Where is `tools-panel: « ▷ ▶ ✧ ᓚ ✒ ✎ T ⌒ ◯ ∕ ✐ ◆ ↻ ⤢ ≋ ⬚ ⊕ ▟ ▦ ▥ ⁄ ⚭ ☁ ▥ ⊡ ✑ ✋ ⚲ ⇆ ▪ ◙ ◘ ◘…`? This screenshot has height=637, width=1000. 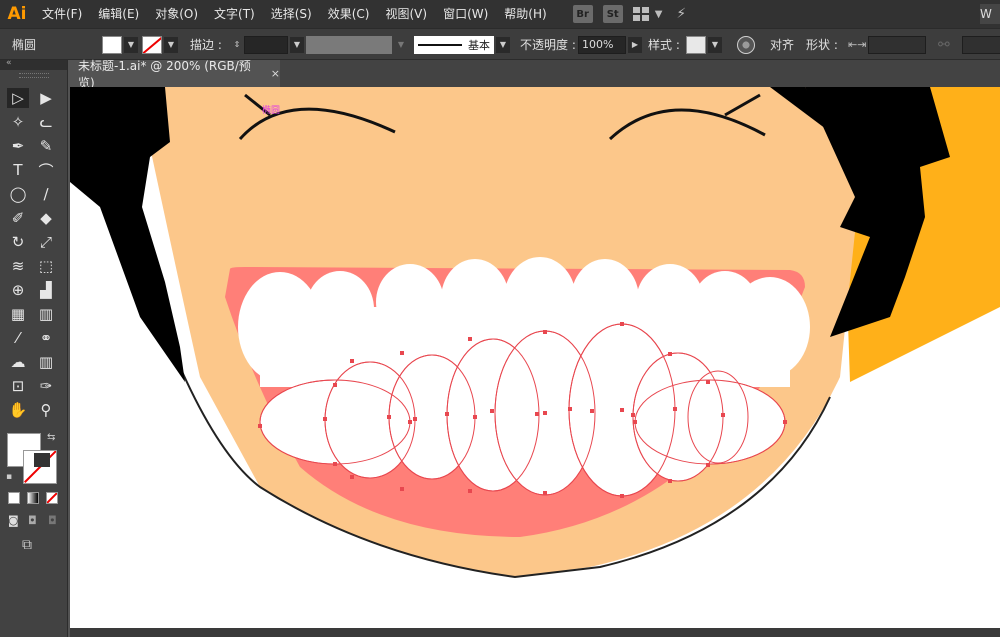
tools-panel: « ▷ ▶ ✧ ᓚ ✒ ✎ T ⌒ ◯ ∕ ✐ ◆ ↻ ⤢ ≋ ⬚ ⊕ ▟ ▦ ▥ ⁄ ⚭ ☁ ▥ ⊡ ✑ ✋ ⚲ ⇆ ▪ ◙ ◘ ◘… is located at coordinates (34, 347).